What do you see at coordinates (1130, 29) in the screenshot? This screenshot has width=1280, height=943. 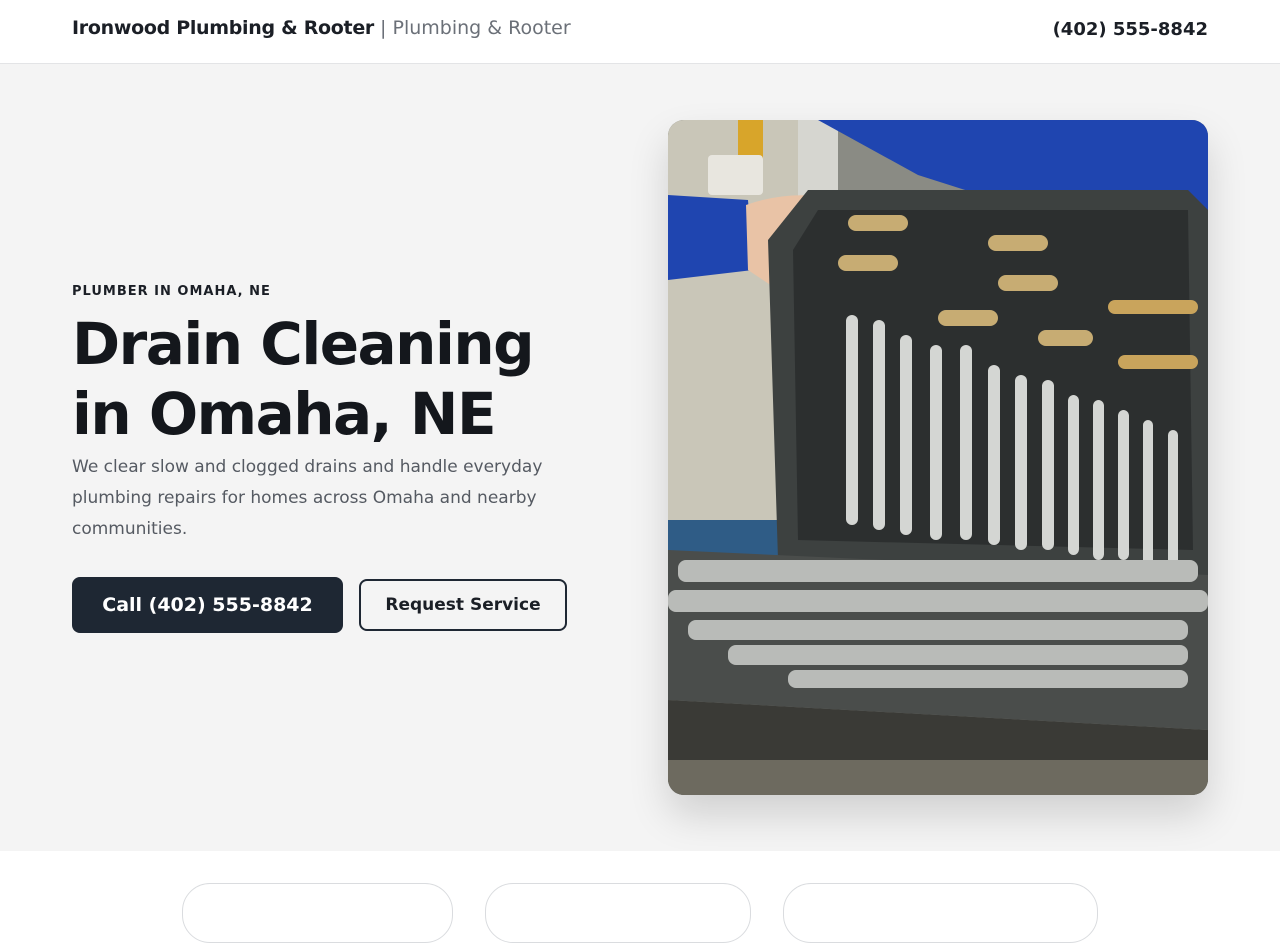 I see `header-phone-link: (402) 555-8842` at bounding box center [1130, 29].